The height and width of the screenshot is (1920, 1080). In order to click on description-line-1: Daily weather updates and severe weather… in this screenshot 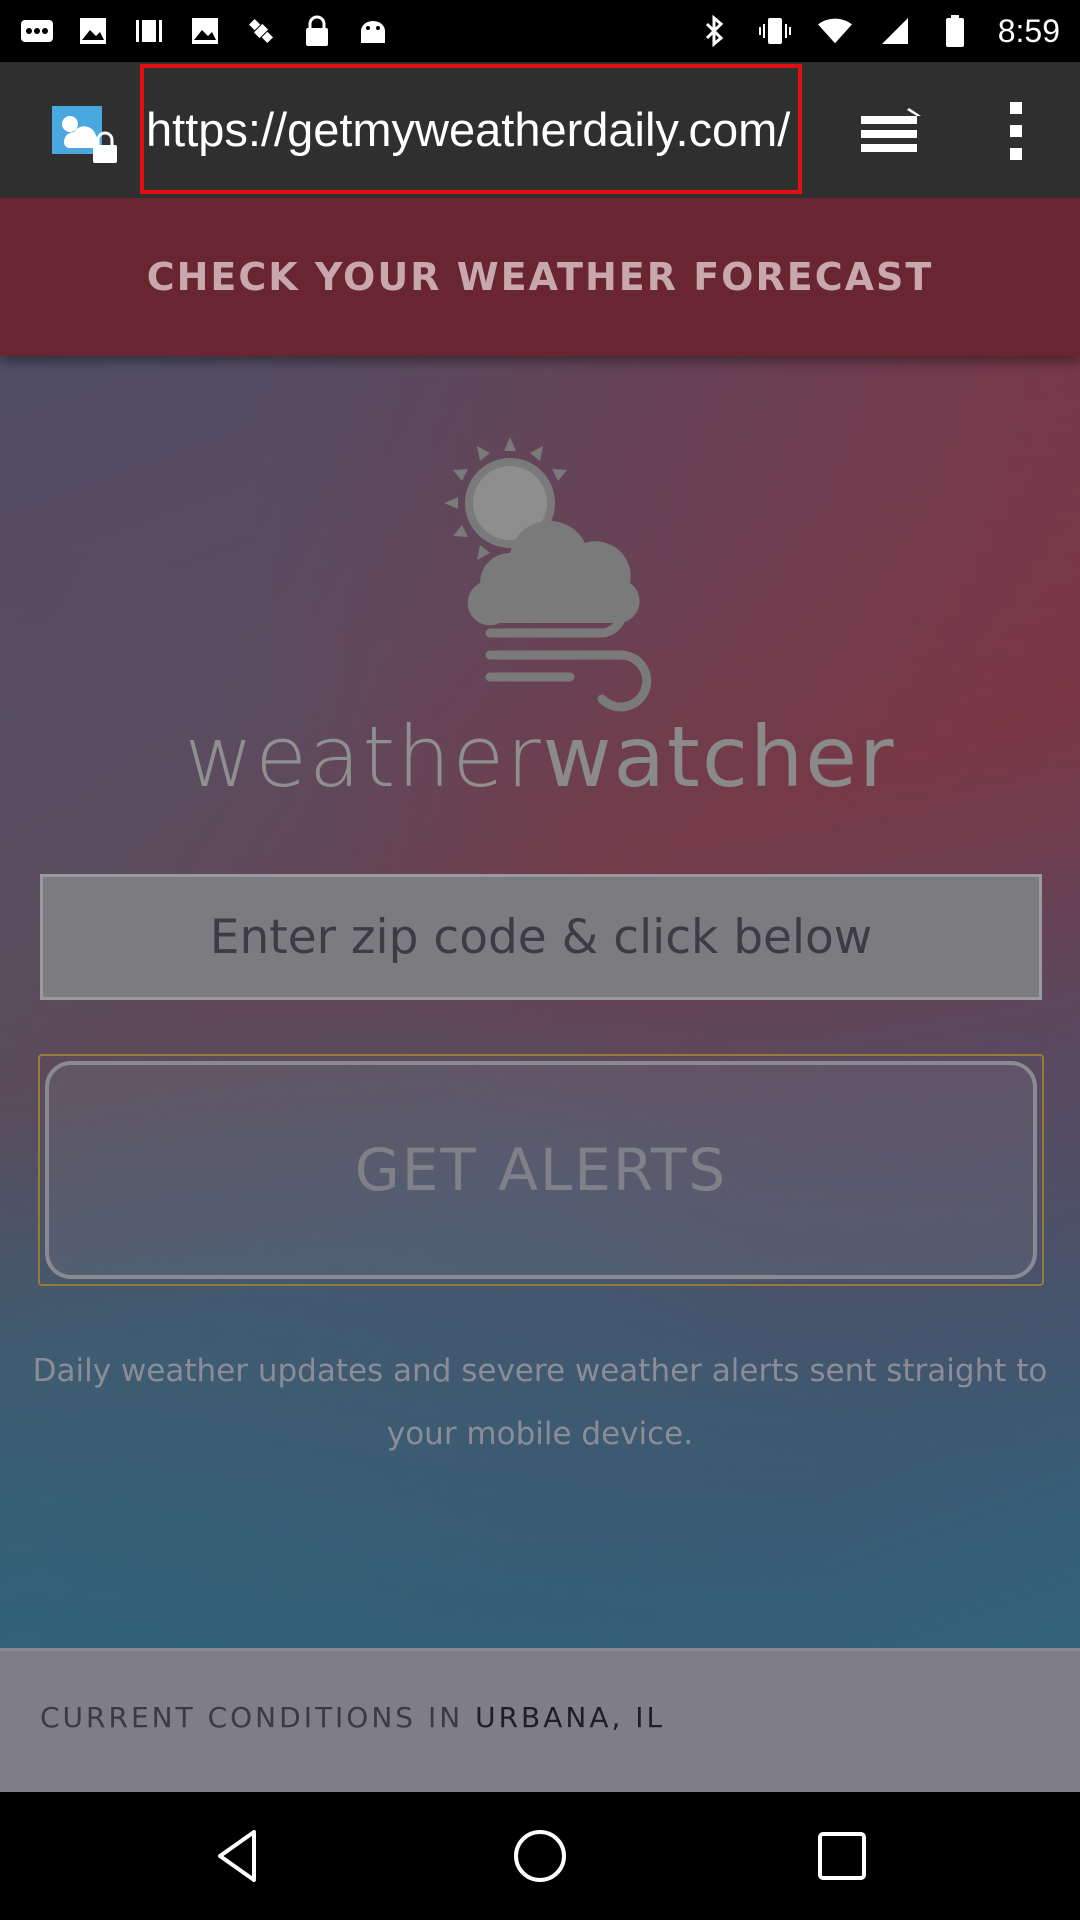, I will do `click(540, 1371)`.